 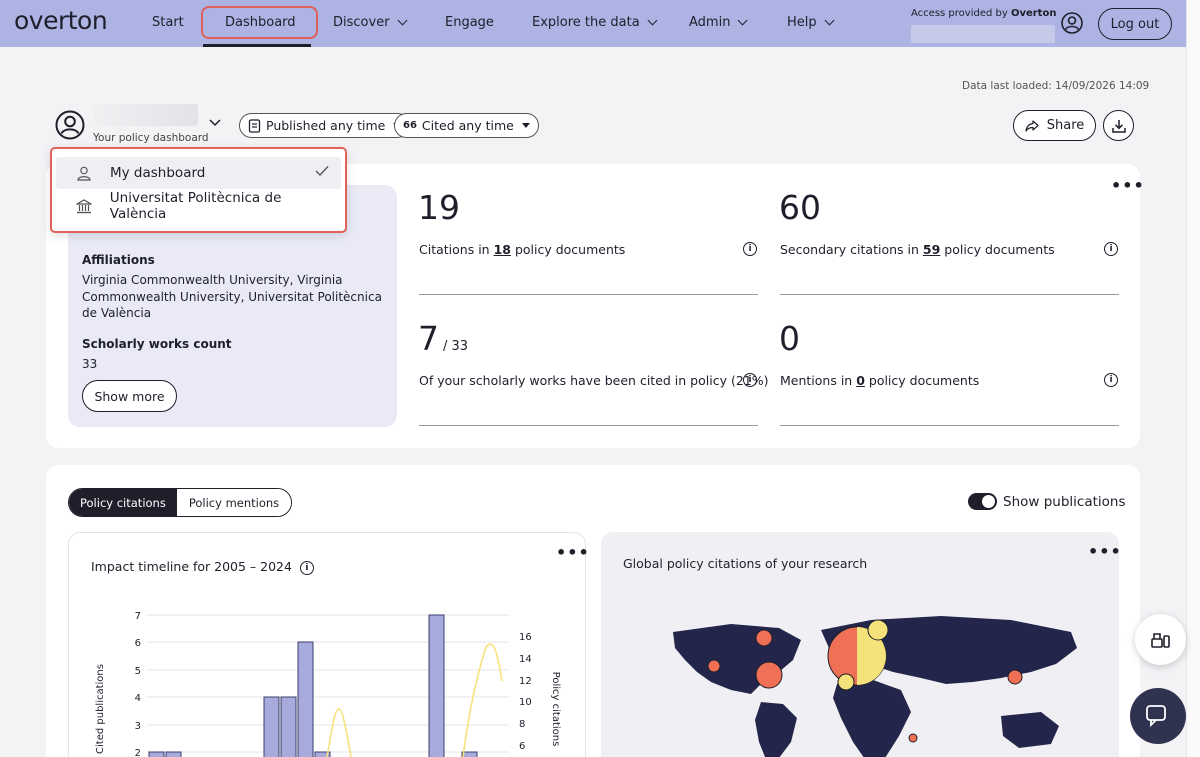 I want to click on nav-admin: Admin, so click(x=718, y=22).